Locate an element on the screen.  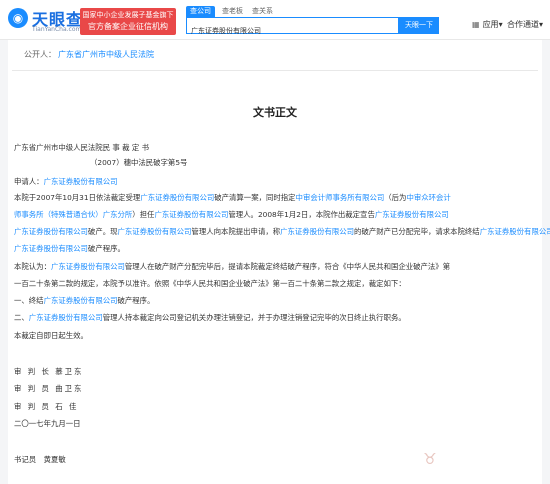
paragraph-line: 广东证券股份有限公司破产程序。 is located at coordinates (69, 249).